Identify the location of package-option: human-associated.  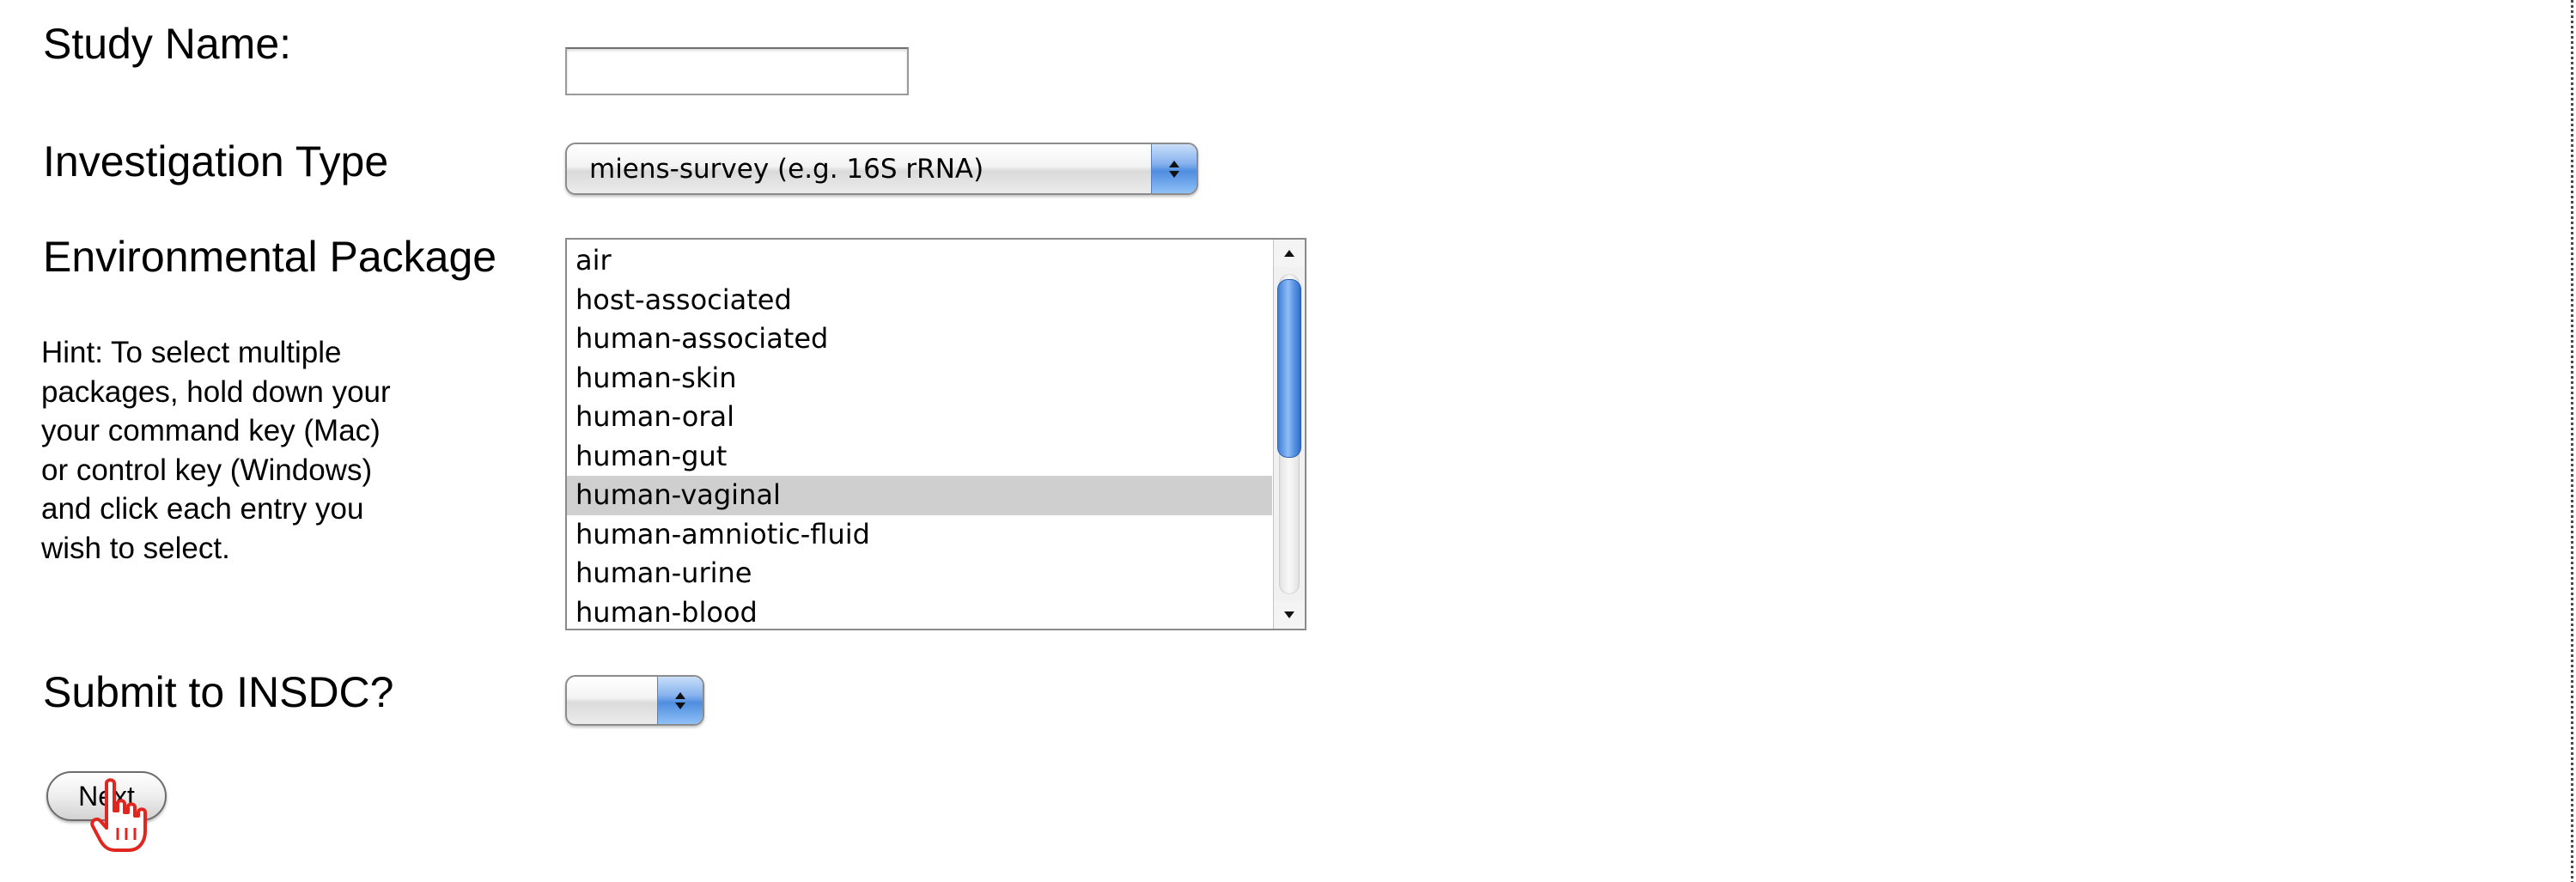
(919, 339).